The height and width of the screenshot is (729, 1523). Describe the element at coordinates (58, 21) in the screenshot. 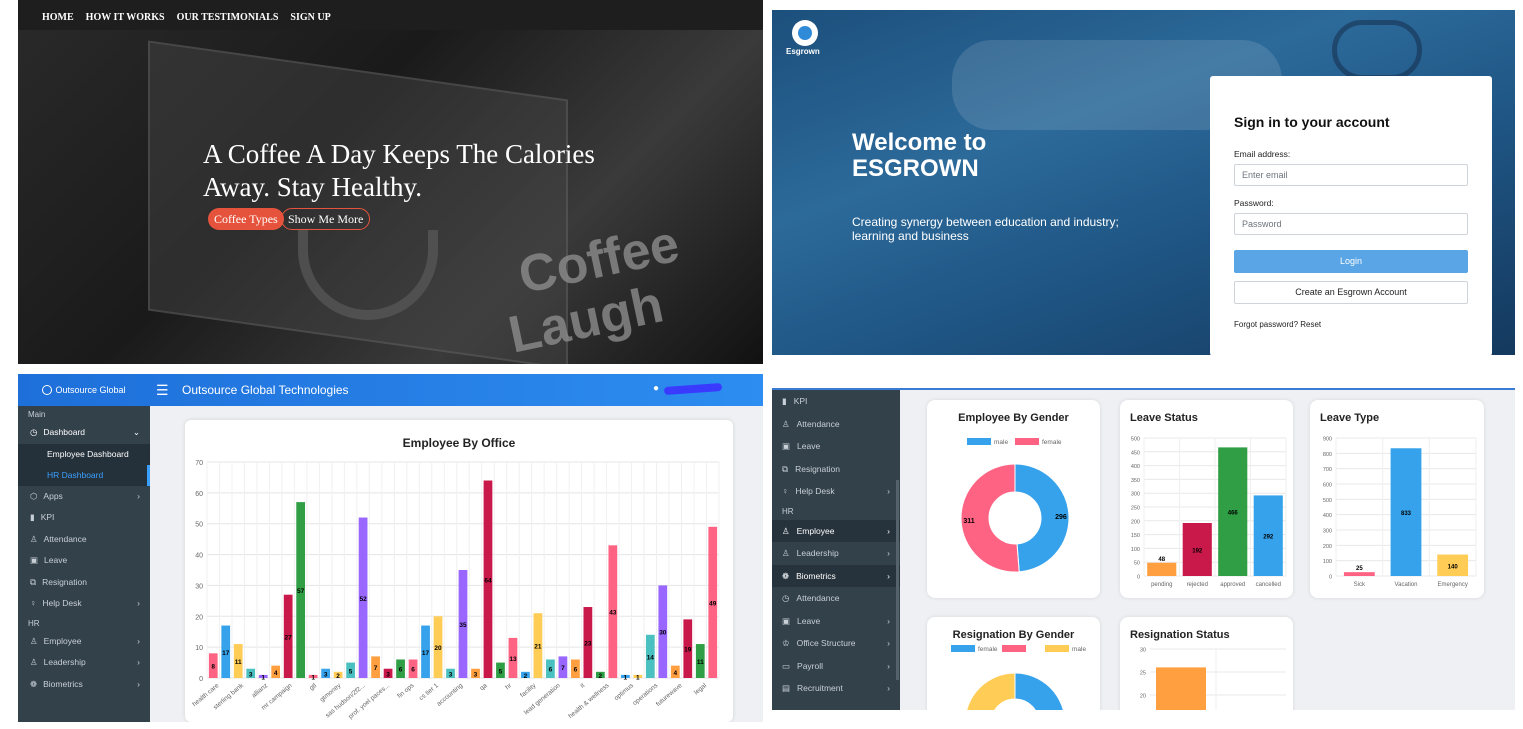

I see `nav-home: HOME` at that location.